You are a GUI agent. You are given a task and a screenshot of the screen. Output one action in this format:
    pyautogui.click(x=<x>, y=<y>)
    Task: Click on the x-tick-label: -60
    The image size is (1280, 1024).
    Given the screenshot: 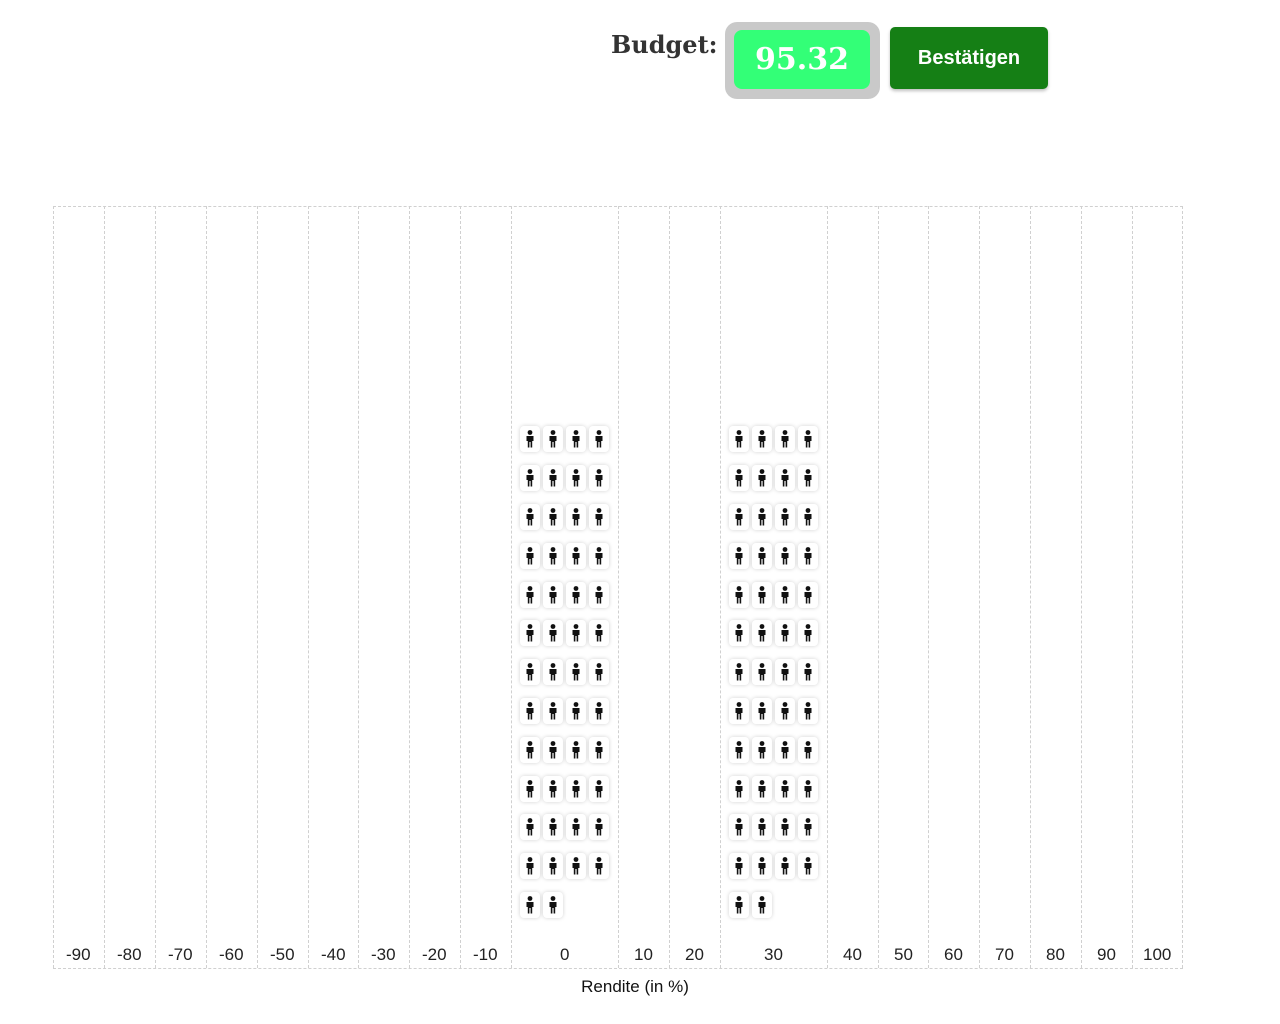 What is the action you would take?
    pyautogui.click(x=231, y=954)
    